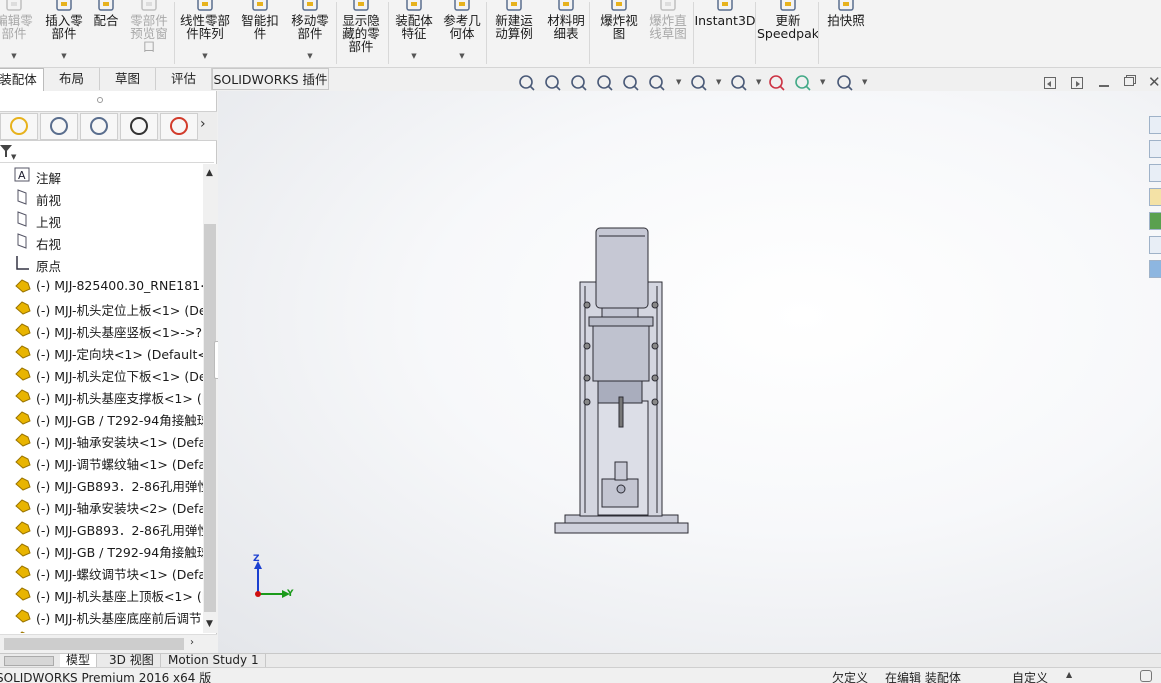  Describe the element at coordinates (1155, 245) in the screenshot. I see `task-pane-custom-properties-icon` at that location.